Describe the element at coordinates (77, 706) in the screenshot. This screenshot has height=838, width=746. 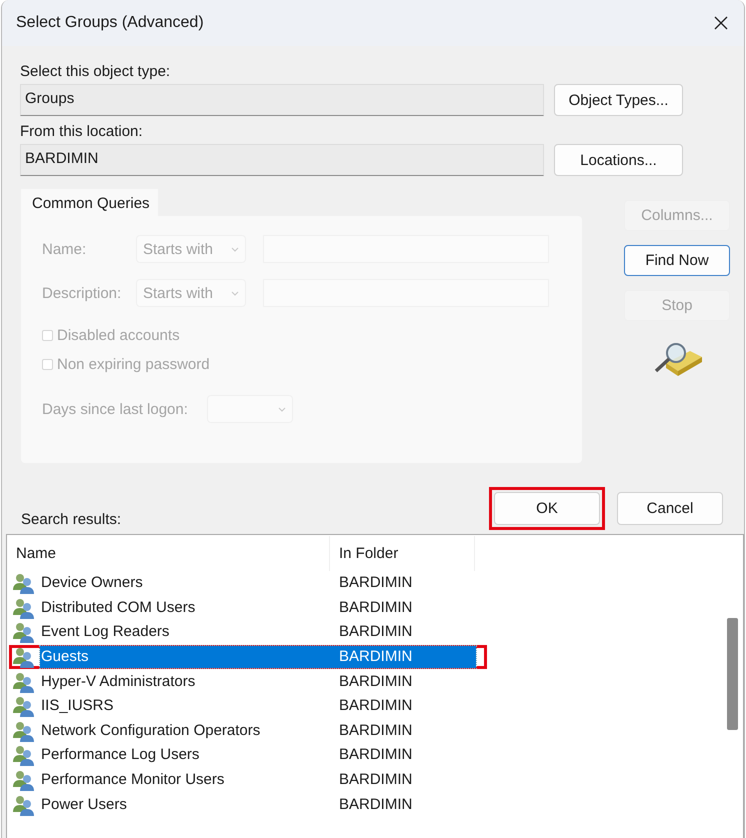
I see `table-cell-text: IIS_IUSRS` at that location.